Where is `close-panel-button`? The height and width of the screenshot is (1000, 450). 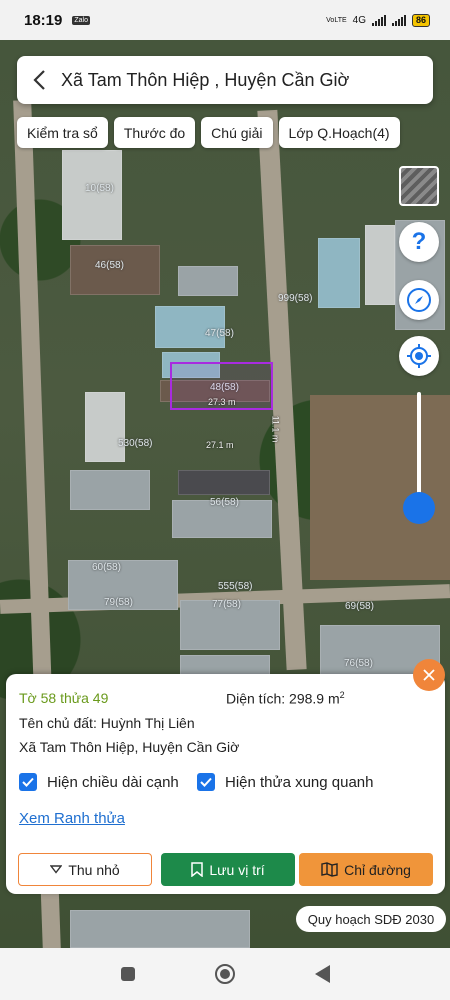
close-panel-button is located at coordinates (429, 675).